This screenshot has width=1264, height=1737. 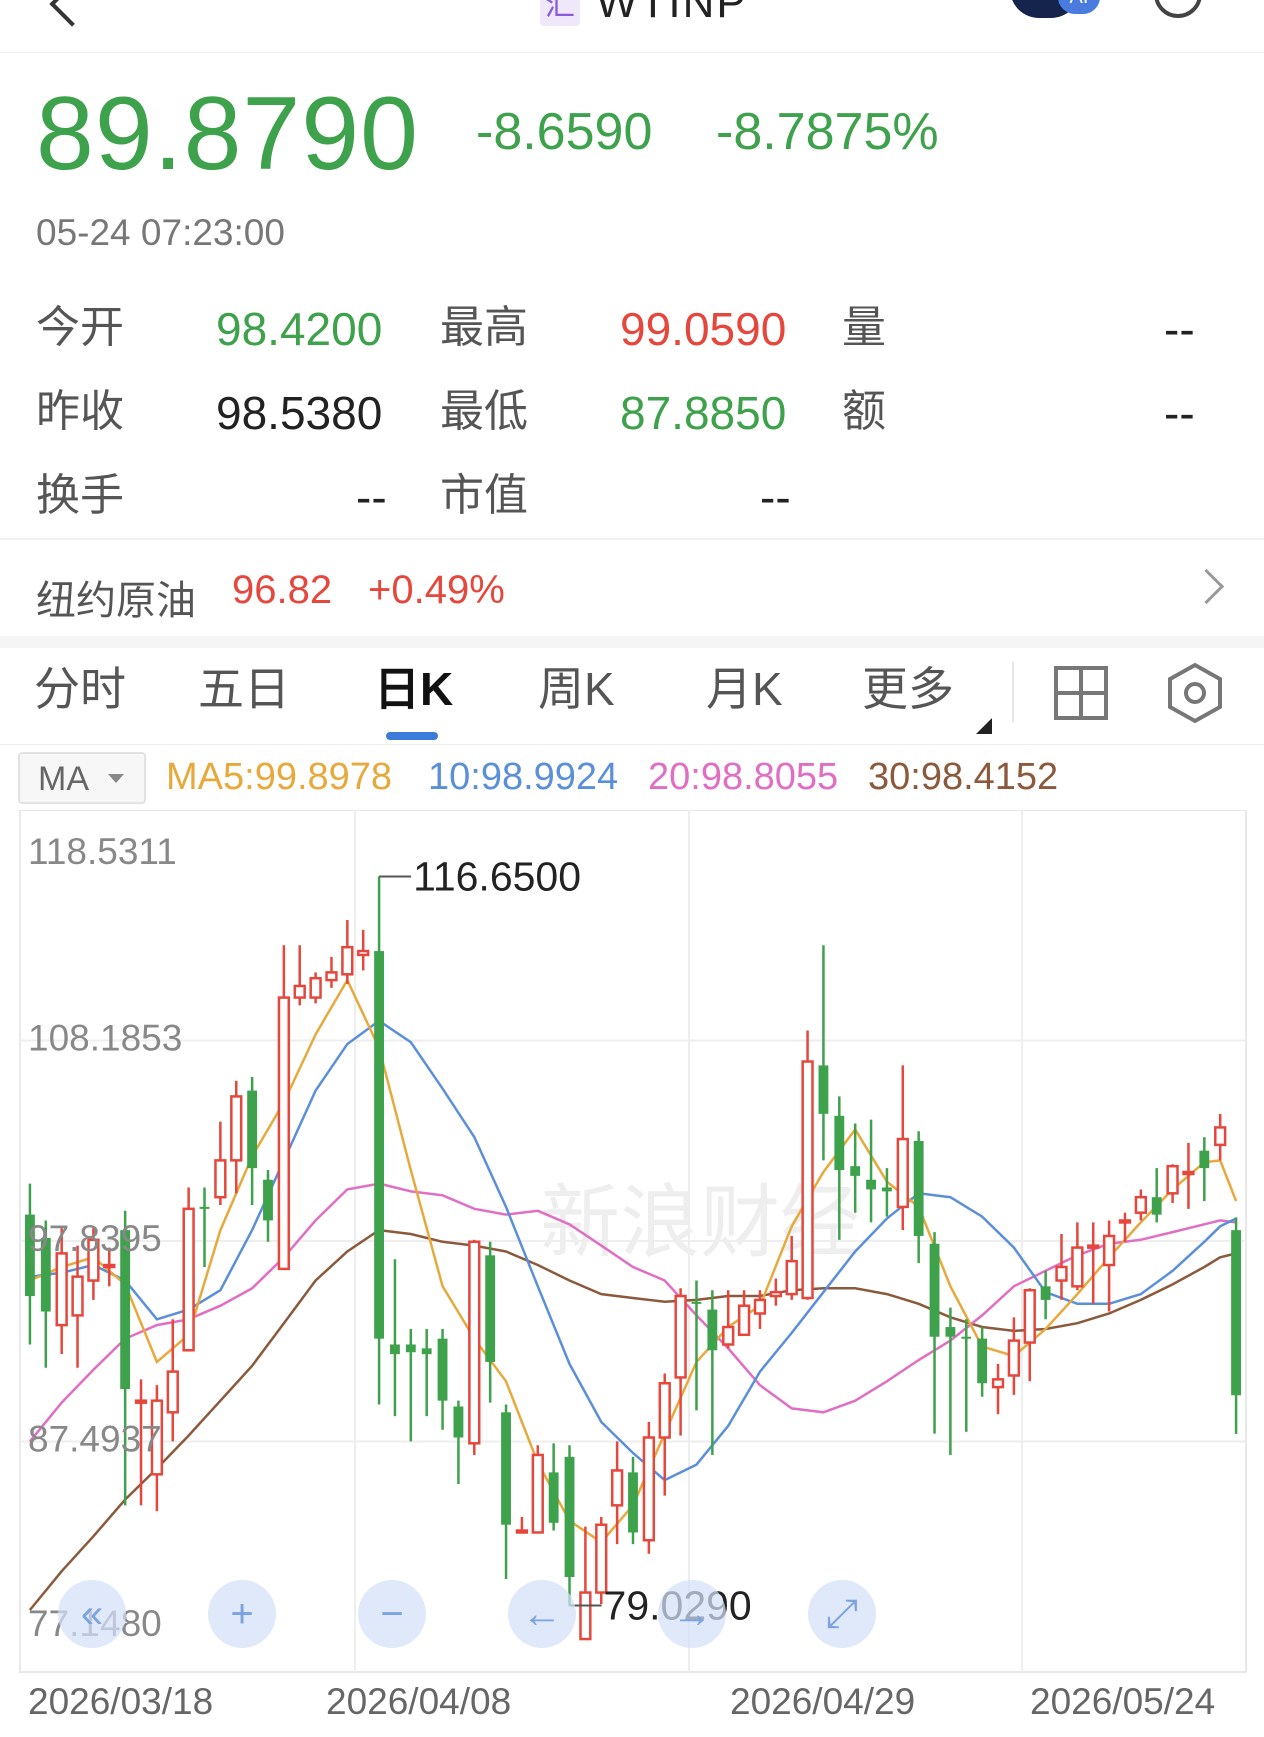 I want to click on ai-assistant-button: AI, so click(x=1055, y=9).